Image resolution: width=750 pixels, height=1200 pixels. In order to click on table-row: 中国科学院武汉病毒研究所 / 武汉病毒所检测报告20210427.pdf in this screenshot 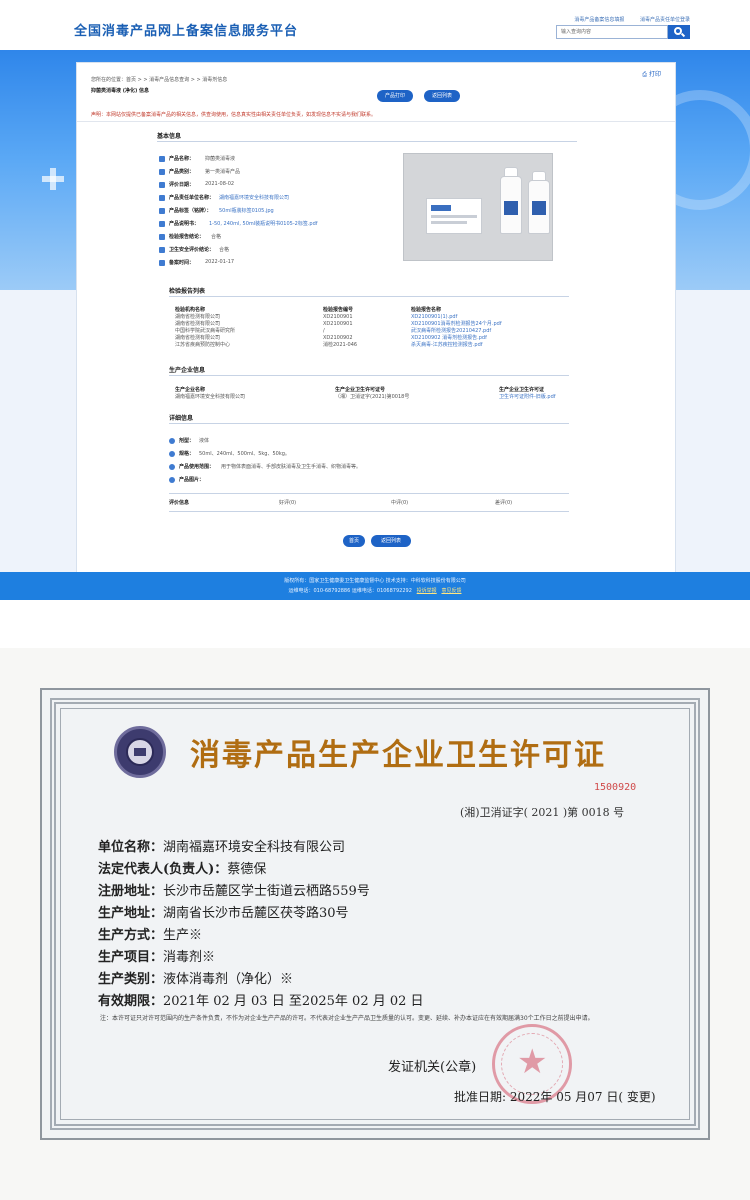, I will do `click(333, 331)`.